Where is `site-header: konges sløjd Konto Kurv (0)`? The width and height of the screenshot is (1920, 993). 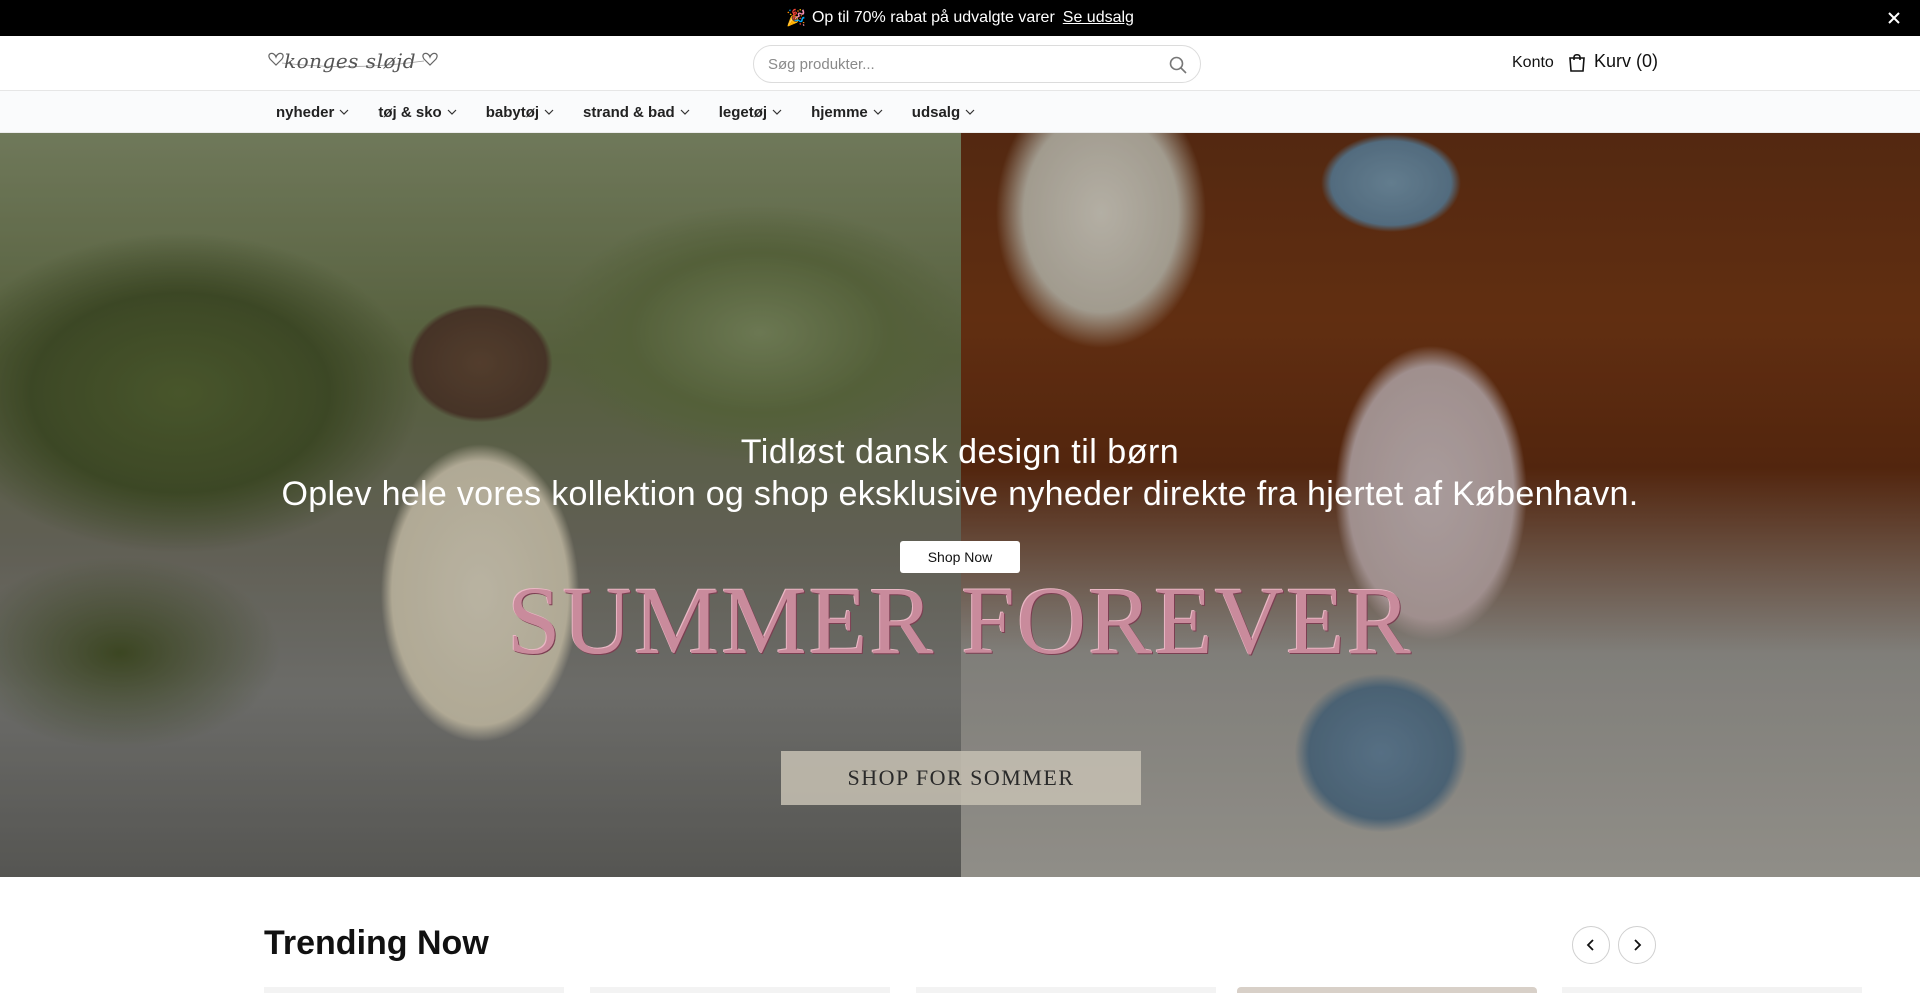 site-header: konges sløjd Konto Kurv (0) is located at coordinates (960, 63).